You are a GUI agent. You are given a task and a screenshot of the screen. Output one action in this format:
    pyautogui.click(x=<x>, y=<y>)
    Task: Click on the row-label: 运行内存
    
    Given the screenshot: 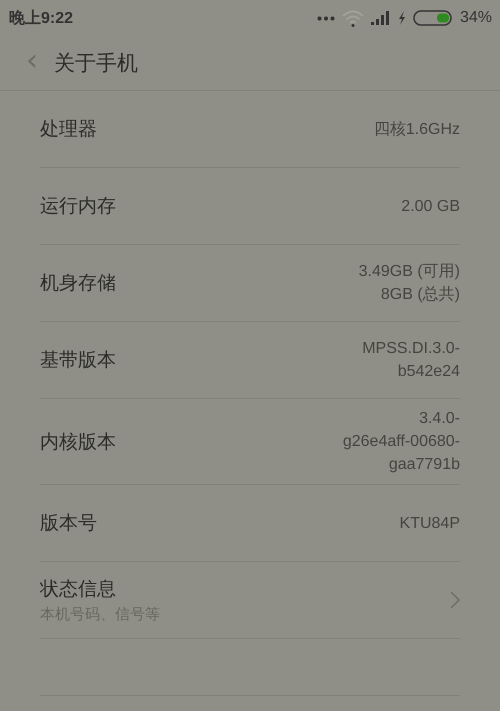 What is the action you would take?
    pyautogui.click(x=78, y=206)
    